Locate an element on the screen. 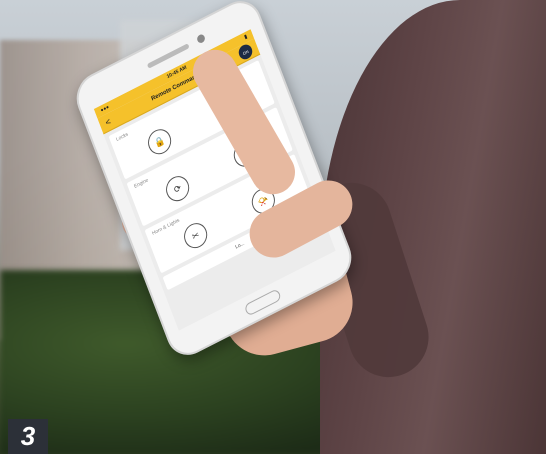 This screenshot has width=546, height=454. horn-icon: 📯 is located at coordinates (263, 200).